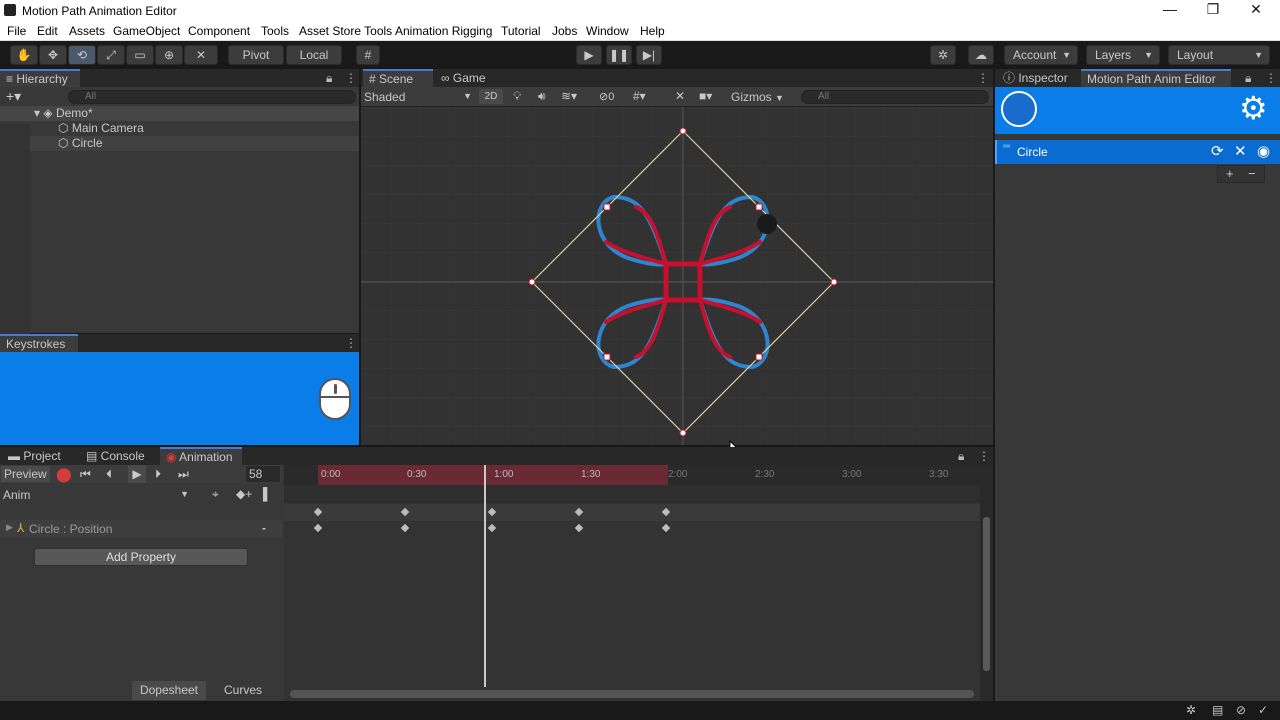 This screenshot has width=1280, height=720. I want to click on hand-tool-icon: ✋, so click(24, 55).